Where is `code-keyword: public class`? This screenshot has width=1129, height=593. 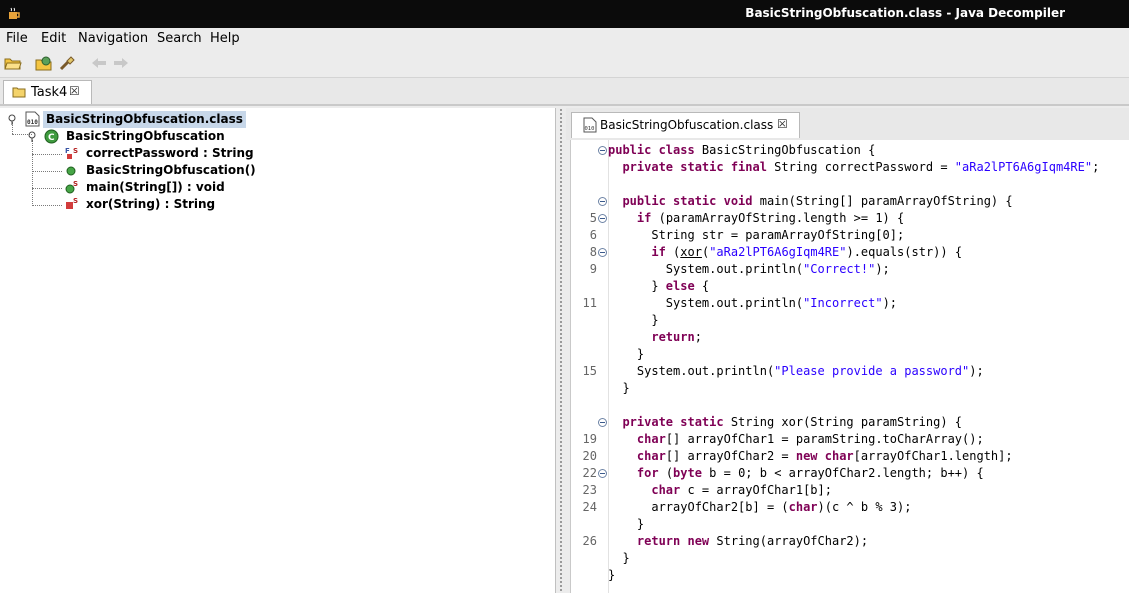
code-keyword: public class is located at coordinates (655, 150).